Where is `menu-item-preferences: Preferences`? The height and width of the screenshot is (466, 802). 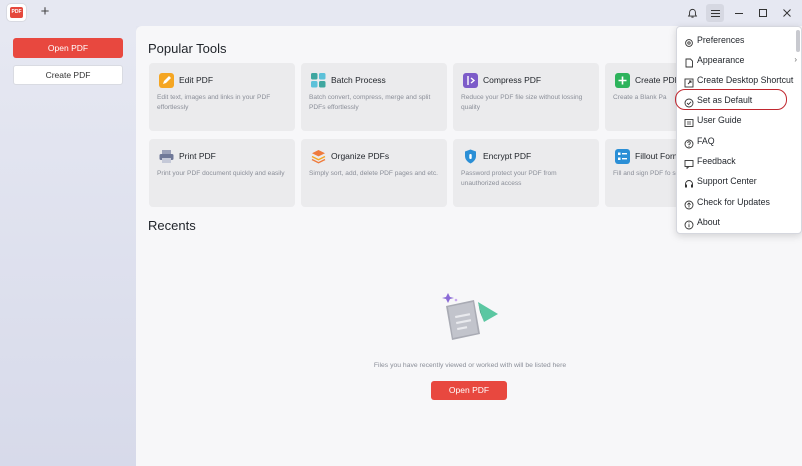 menu-item-preferences: Preferences is located at coordinates (739, 40).